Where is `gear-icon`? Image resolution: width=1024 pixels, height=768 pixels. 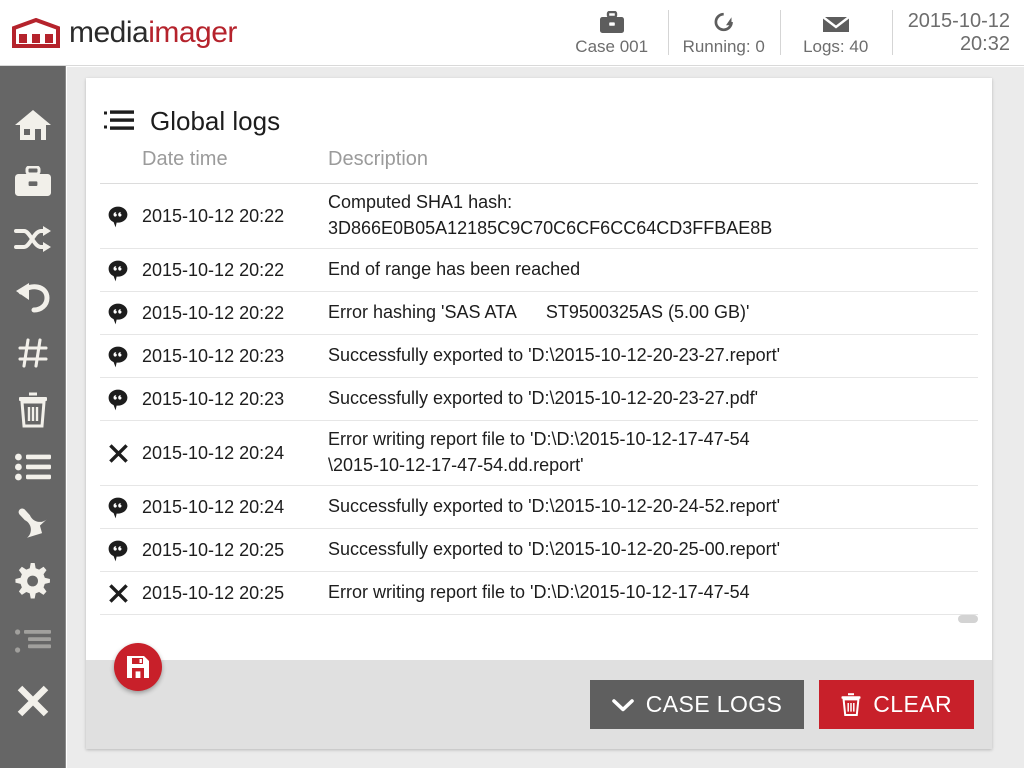
gear-icon is located at coordinates (32, 580).